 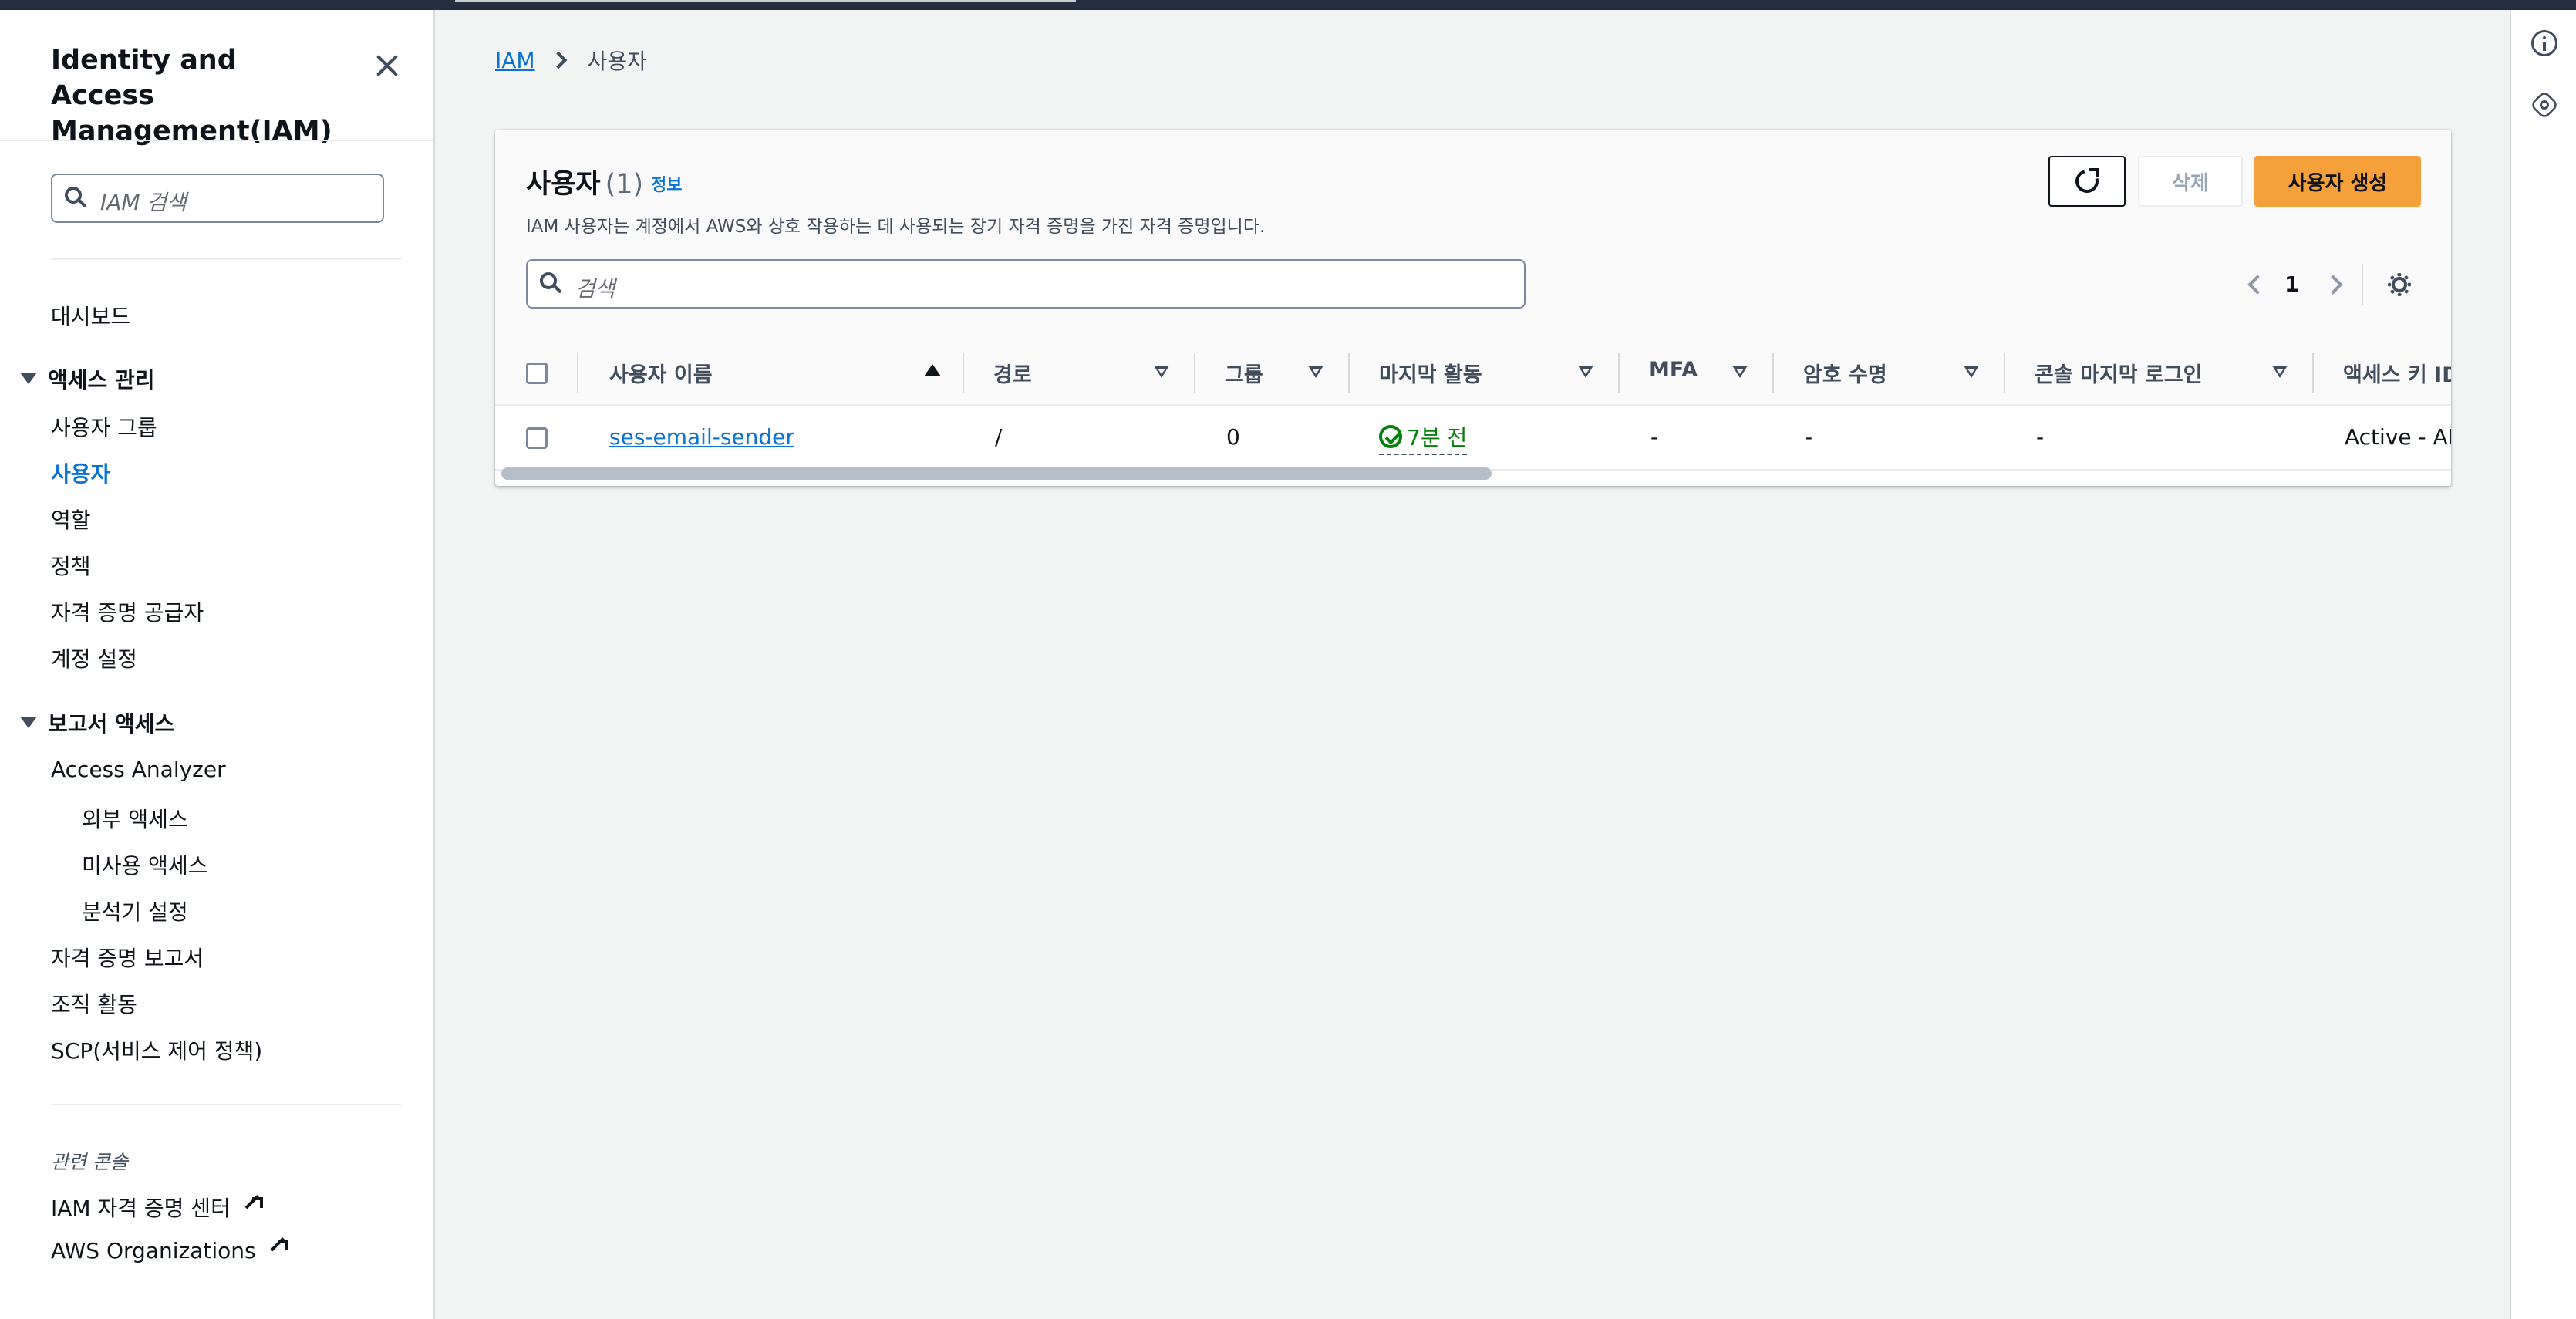 What do you see at coordinates (1845, 373) in the screenshot?
I see `column-header-password-age: 암호 수명` at bounding box center [1845, 373].